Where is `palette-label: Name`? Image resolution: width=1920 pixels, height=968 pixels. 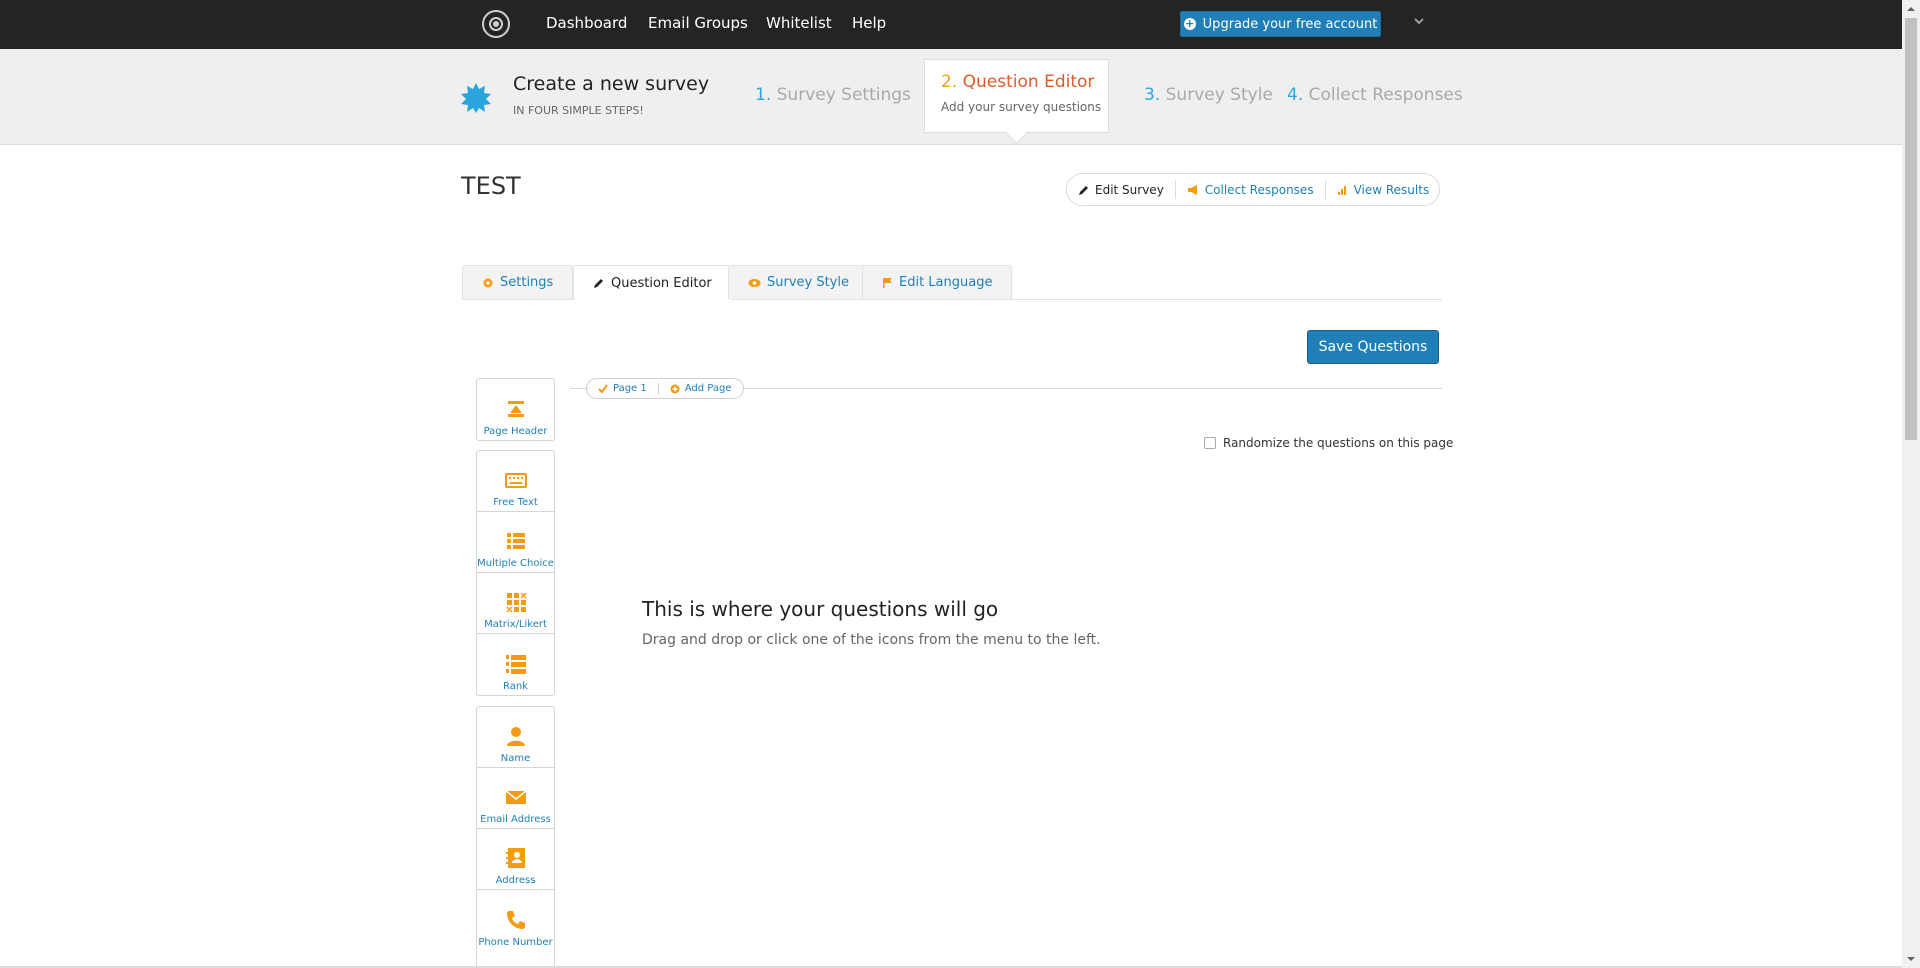 palette-label: Name is located at coordinates (515, 758).